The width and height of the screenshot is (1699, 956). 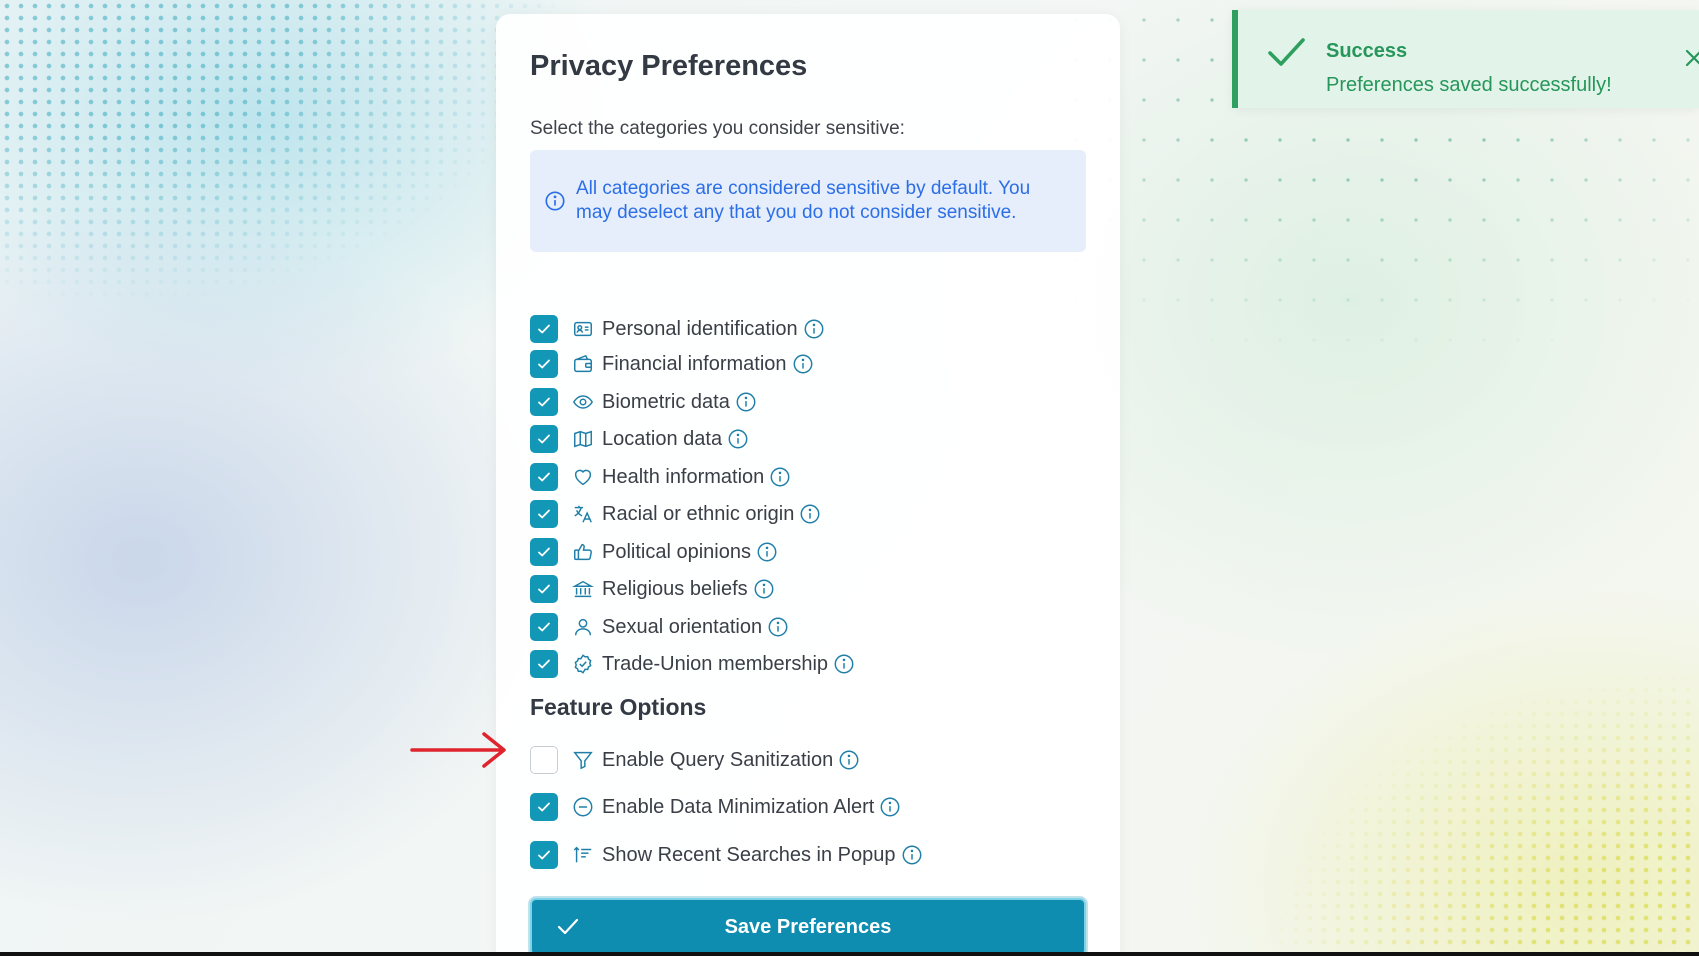 I want to click on category-label: Racial or ethnic origin, so click(x=698, y=513).